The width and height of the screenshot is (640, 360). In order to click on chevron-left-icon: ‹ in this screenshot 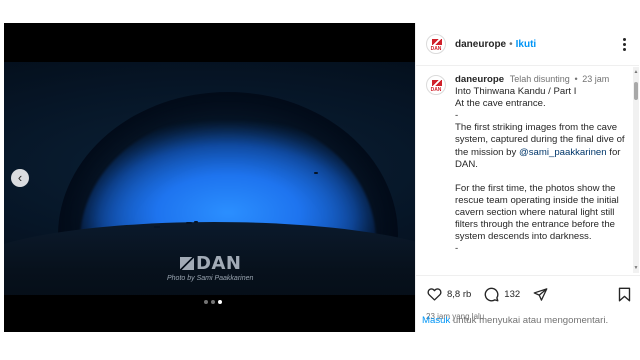, I will do `click(20, 177)`.